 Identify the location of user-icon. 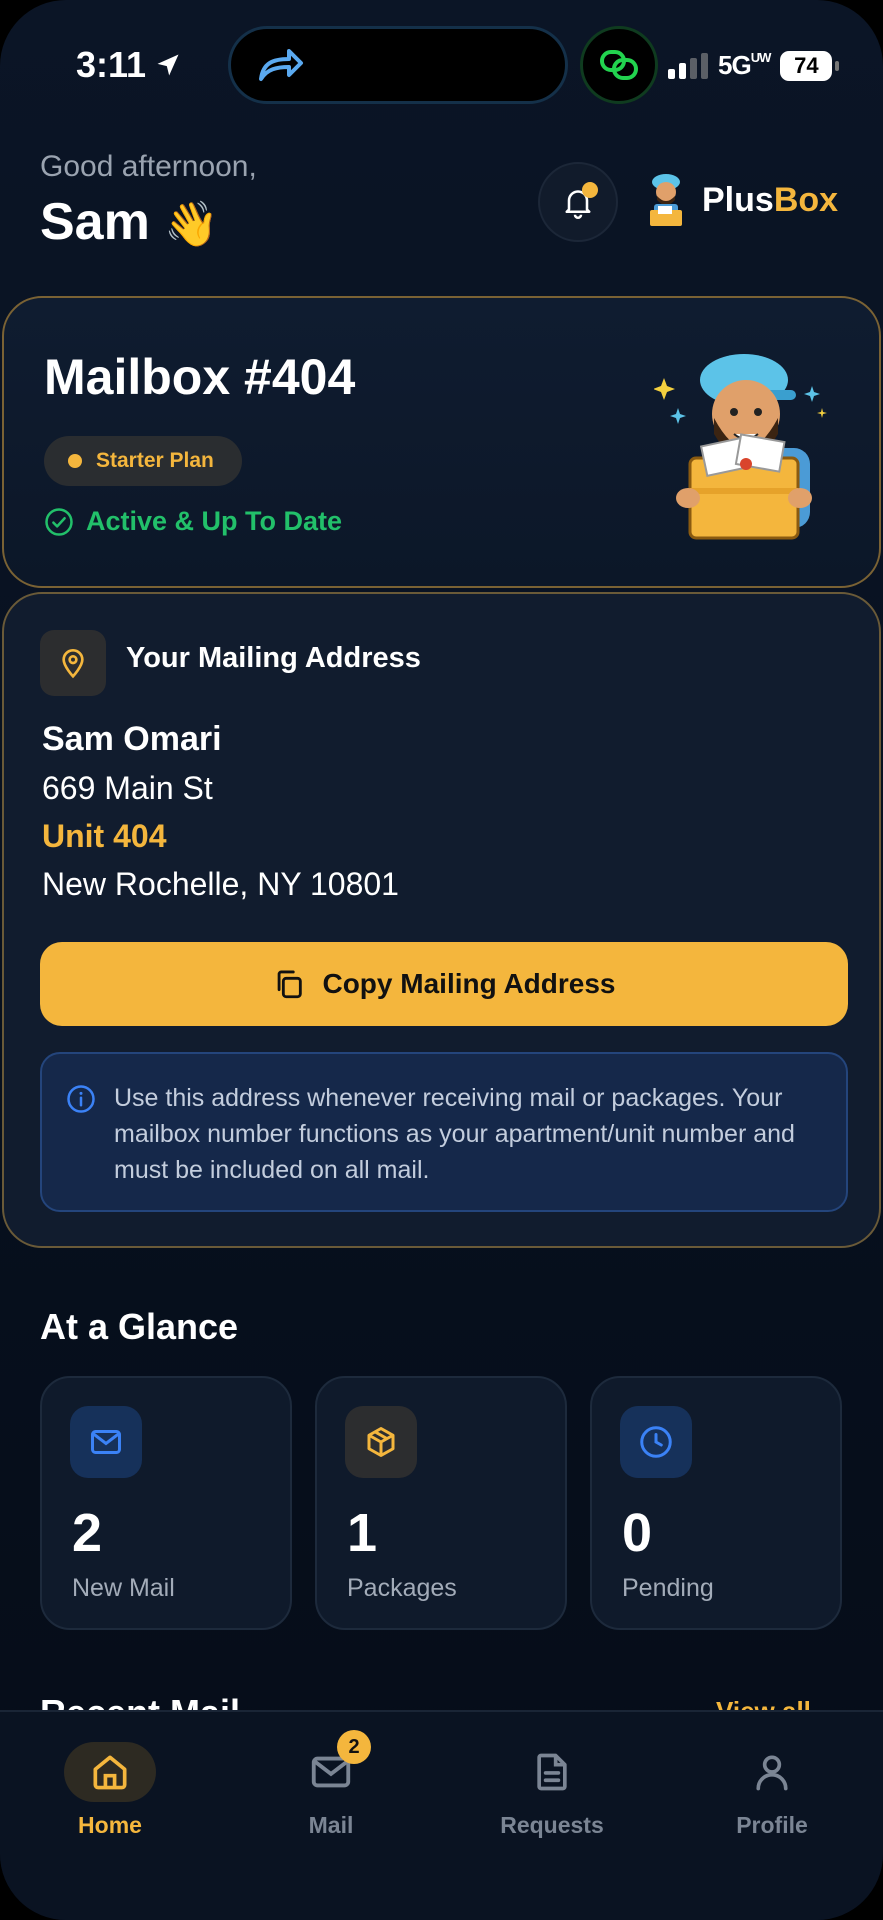
(772, 1773).